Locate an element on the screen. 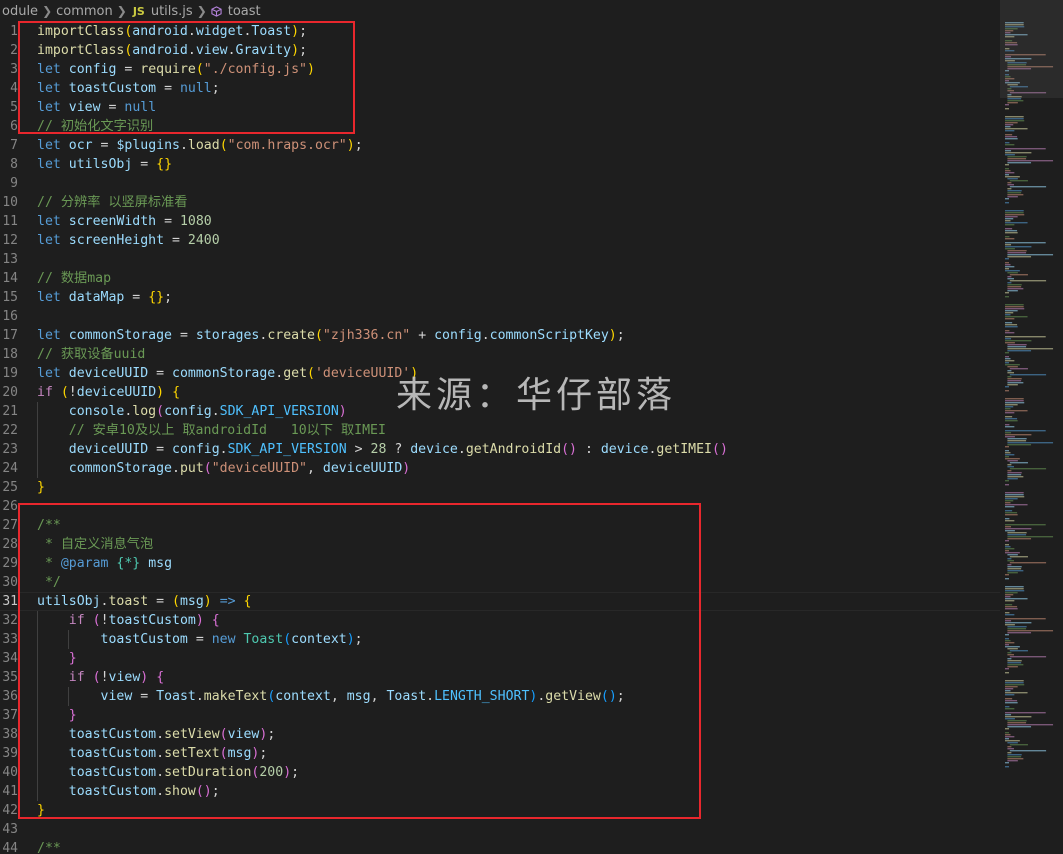 The height and width of the screenshot is (854, 1063). code-line: 14 // 数据map is located at coordinates (500, 278).